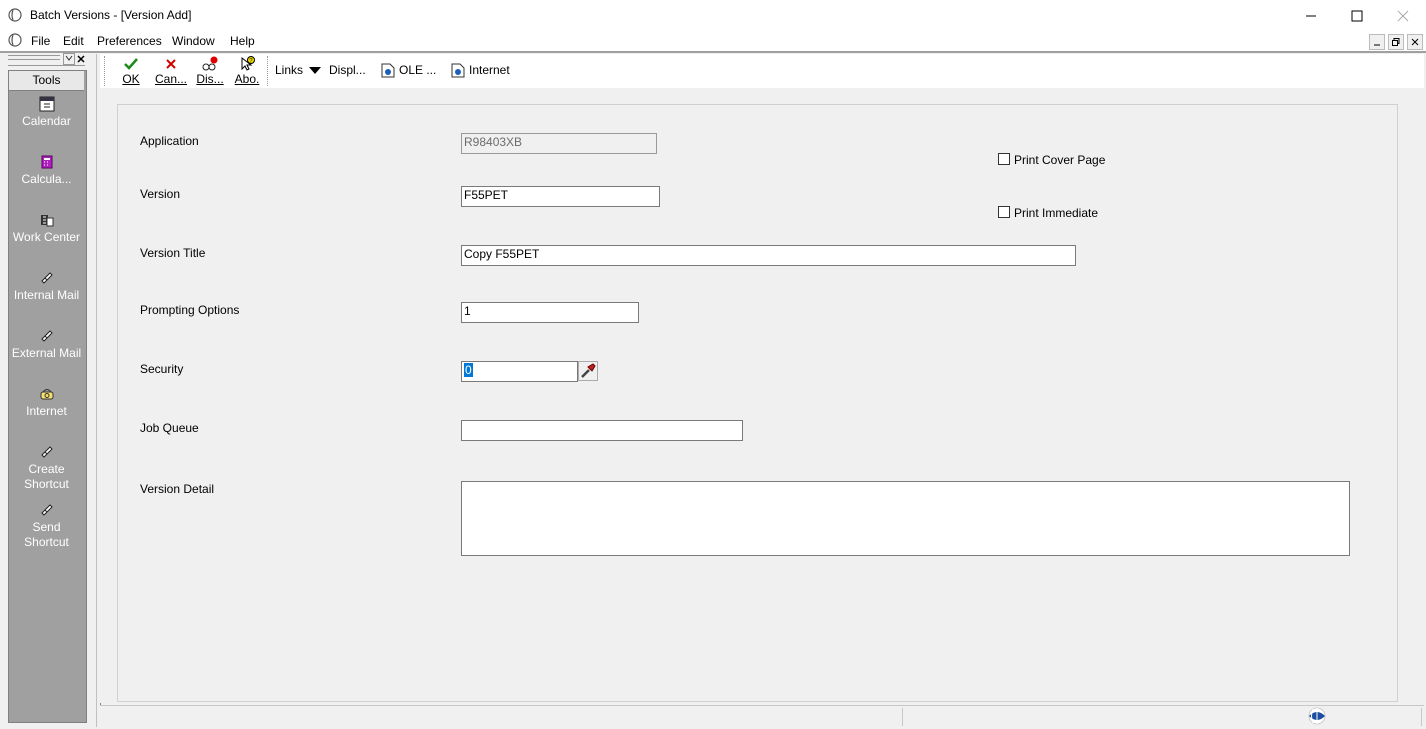  What do you see at coordinates (1004, 212) in the screenshot?
I see `print-immediate-checkbox` at bounding box center [1004, 212].